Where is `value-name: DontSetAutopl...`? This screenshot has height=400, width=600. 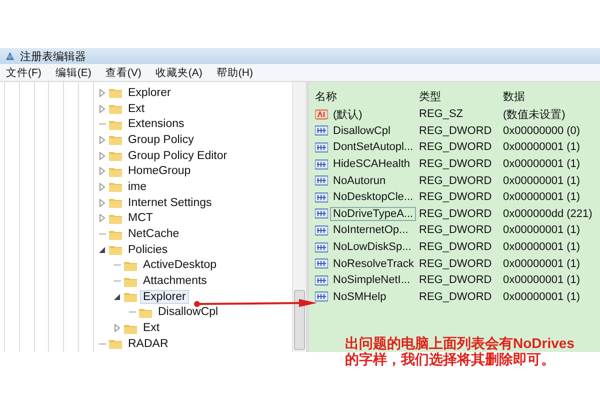
value-name: DontSetAutopl... is located at coordinates (373, 147).